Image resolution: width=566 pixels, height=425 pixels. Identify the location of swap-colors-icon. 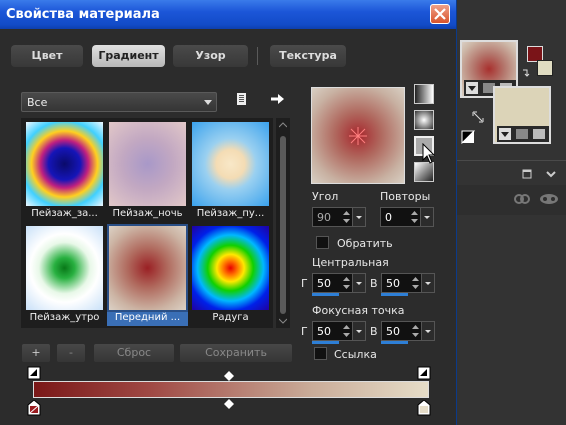
(528, 73).